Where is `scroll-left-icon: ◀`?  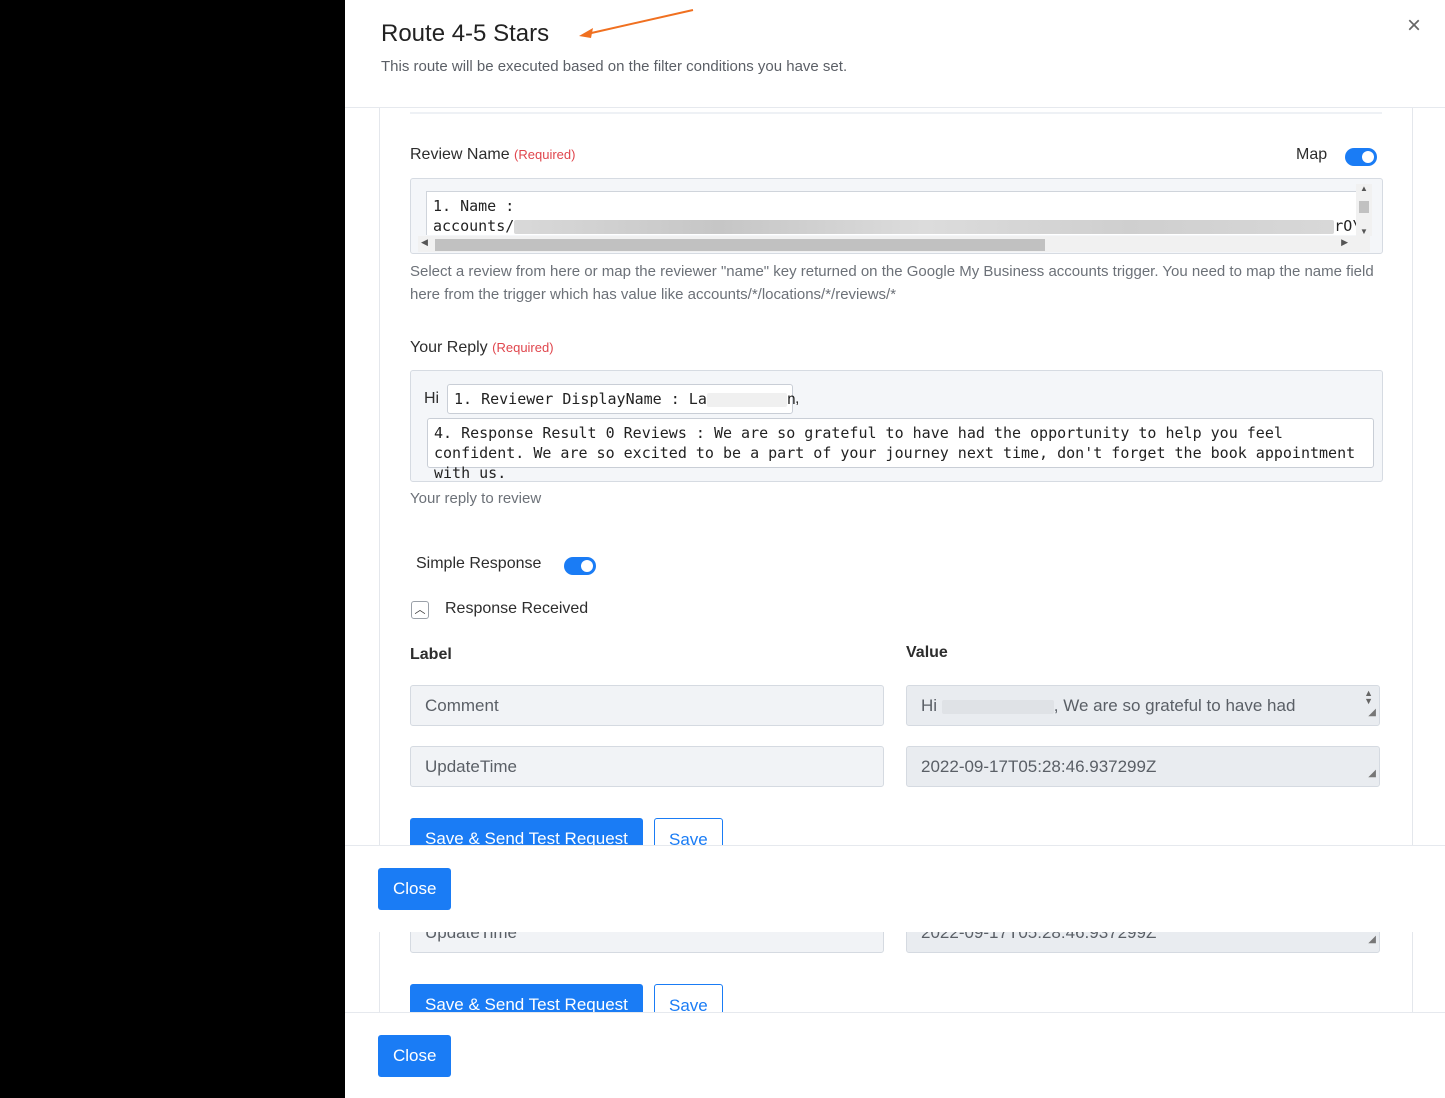
scroll-left-icon: ◀ is located at coordinates (424, 242).